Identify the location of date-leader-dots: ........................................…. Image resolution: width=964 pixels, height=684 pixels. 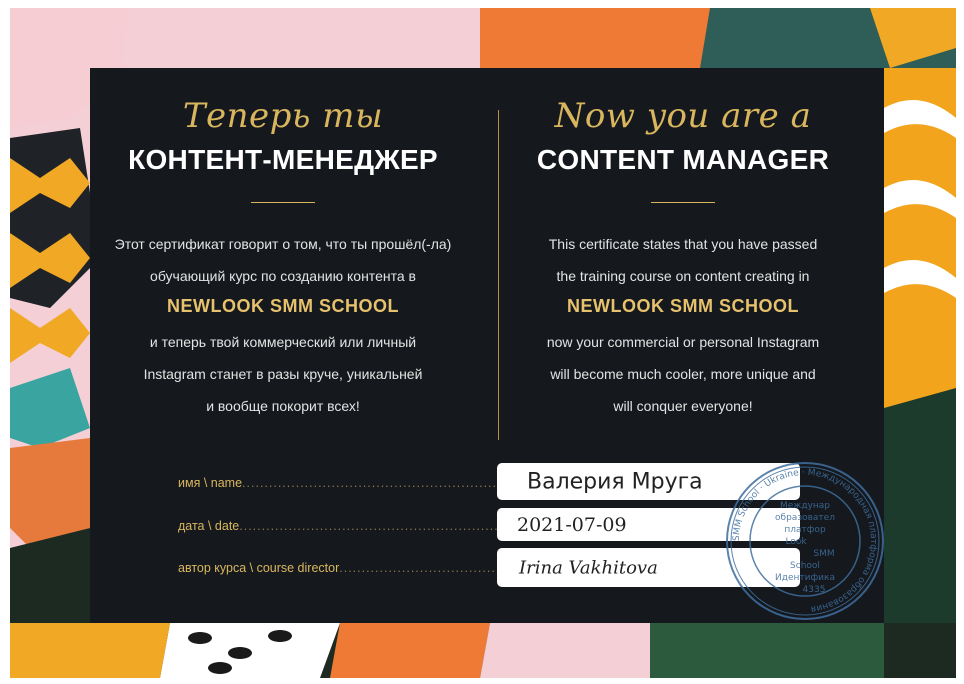
(373, 526).